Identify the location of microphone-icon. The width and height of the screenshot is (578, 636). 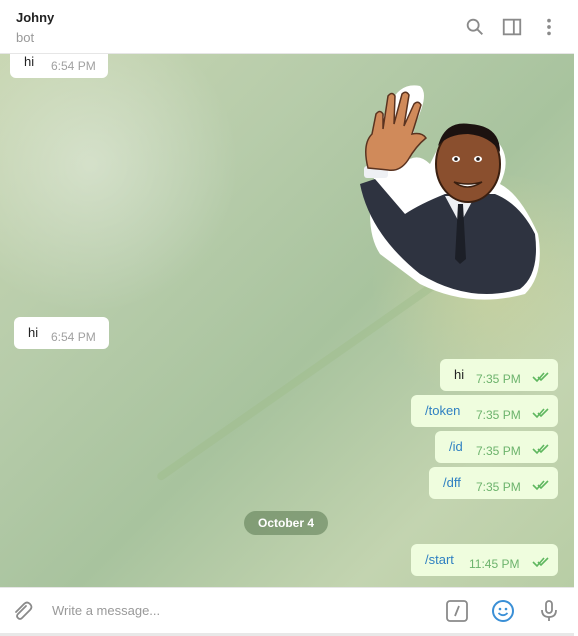
(549, 611).